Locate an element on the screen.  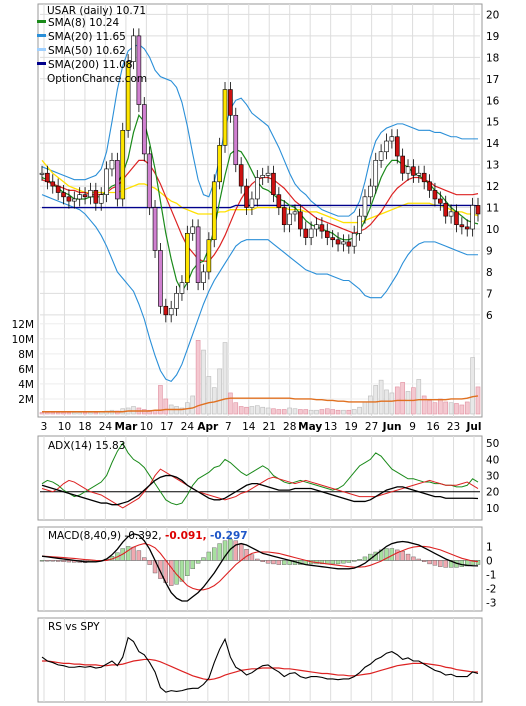
price-y-tick: 17 is located at coordinates (492, 80).